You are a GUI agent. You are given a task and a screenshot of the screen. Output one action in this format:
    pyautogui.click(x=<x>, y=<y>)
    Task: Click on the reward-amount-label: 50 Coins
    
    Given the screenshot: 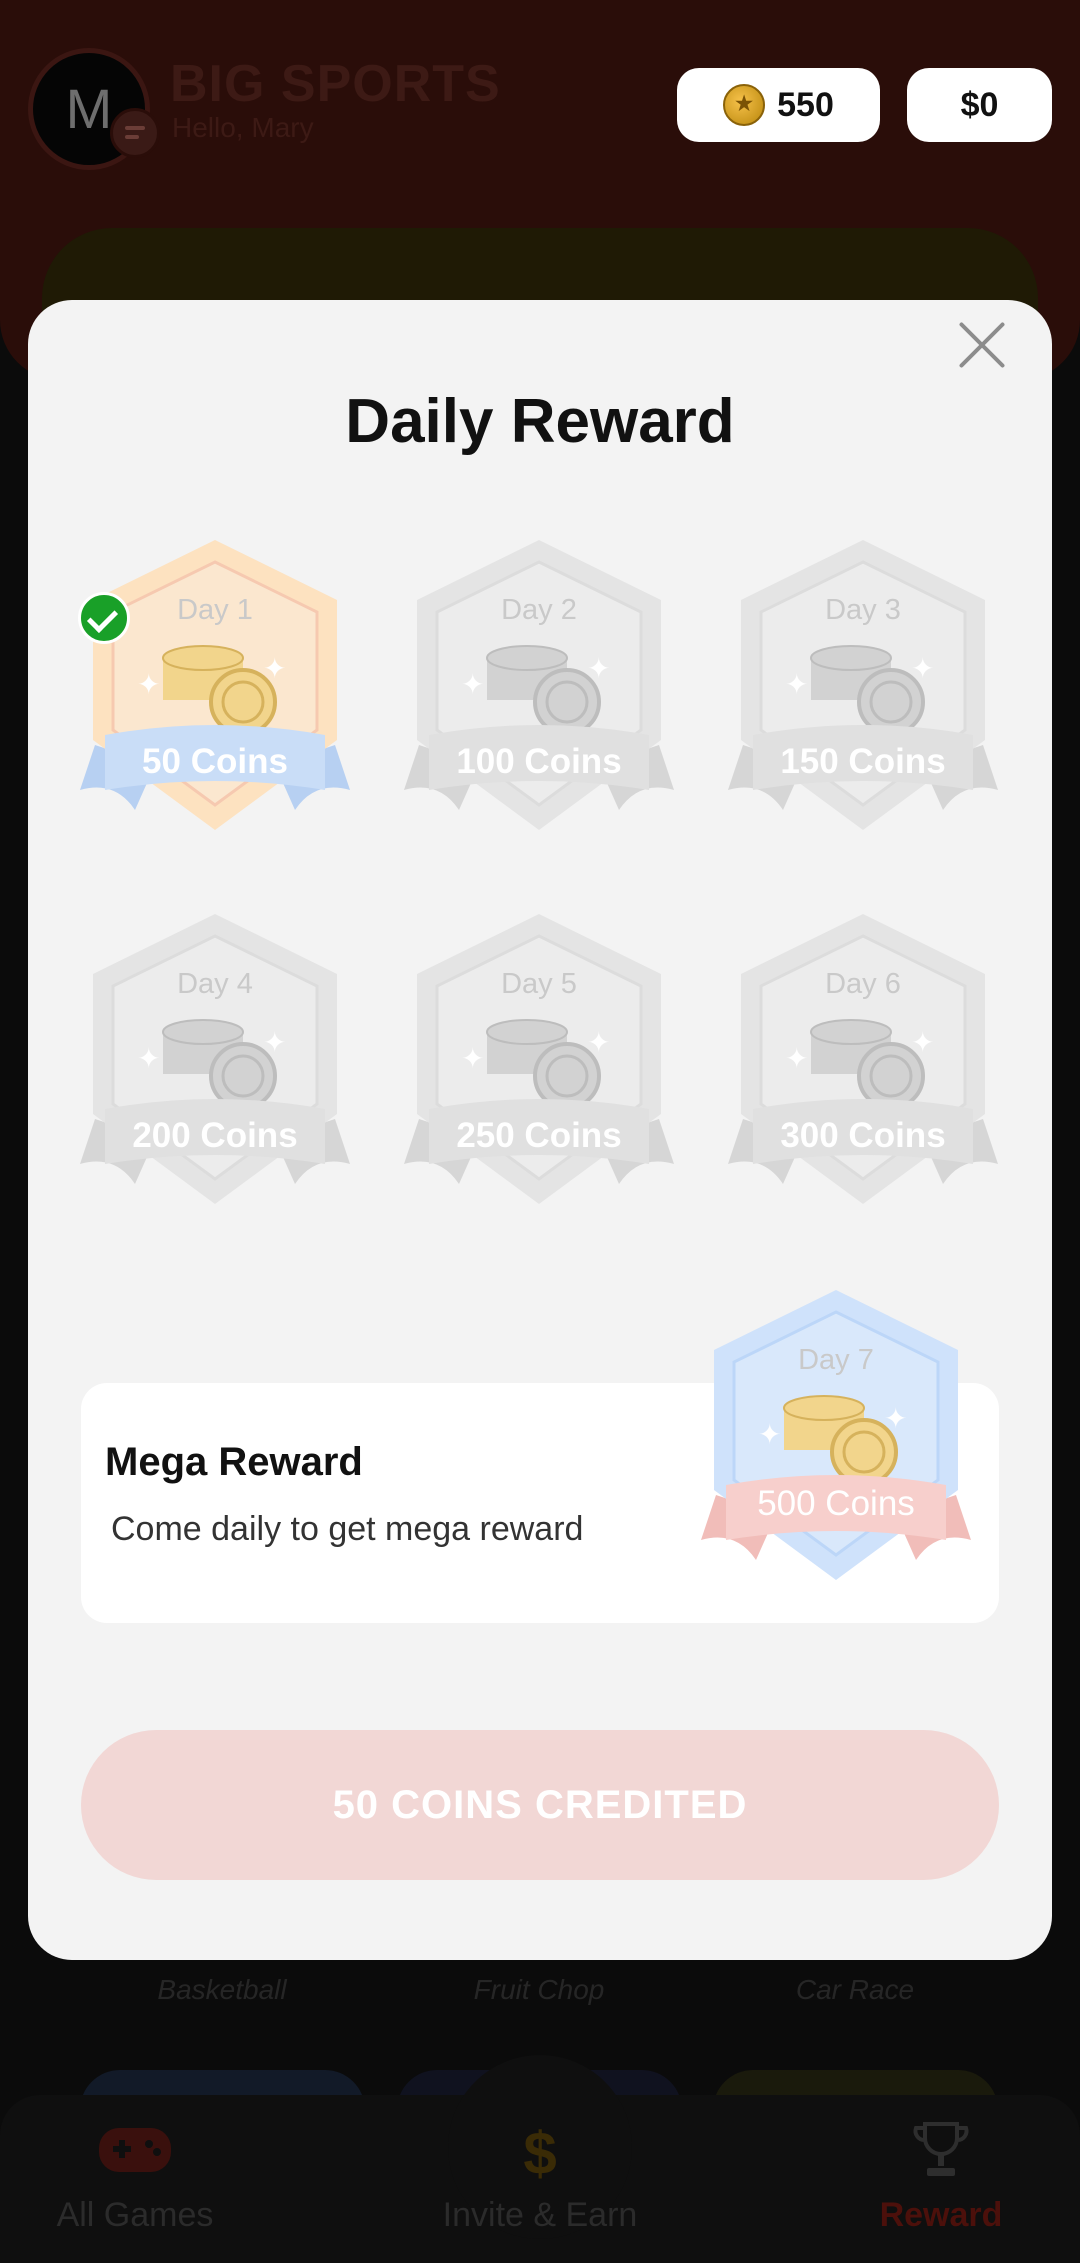 What is the action you would take?
    pyautogui.click(x=215, y=761)
    